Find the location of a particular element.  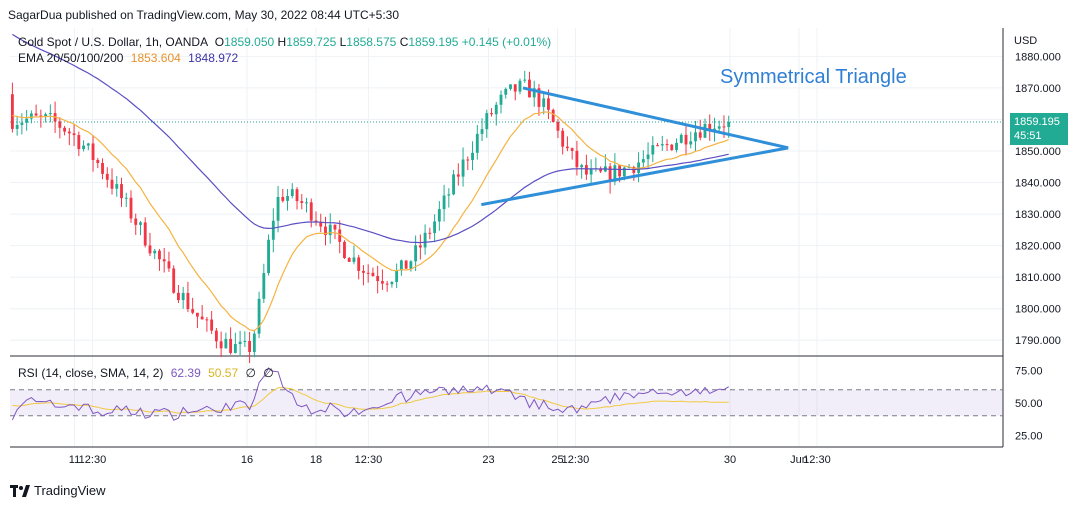

ema-value-fast: 1853.604 is located at coordinates (155, 58).